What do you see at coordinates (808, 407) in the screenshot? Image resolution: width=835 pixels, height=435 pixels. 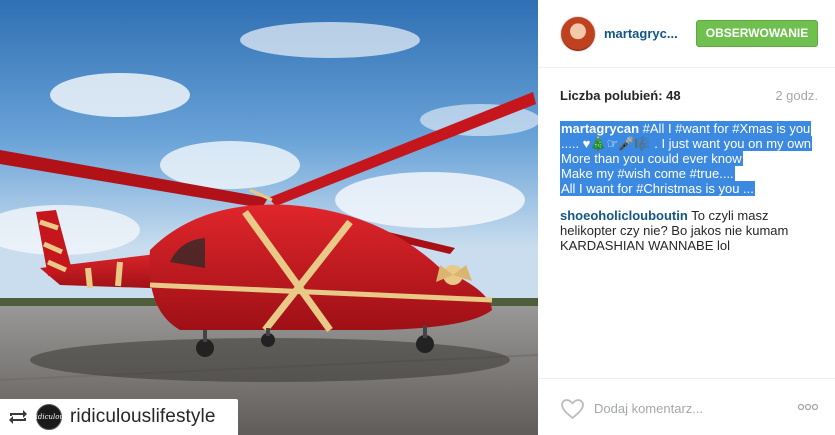 I see `more-options-icon` at bounding box center [808, 407].